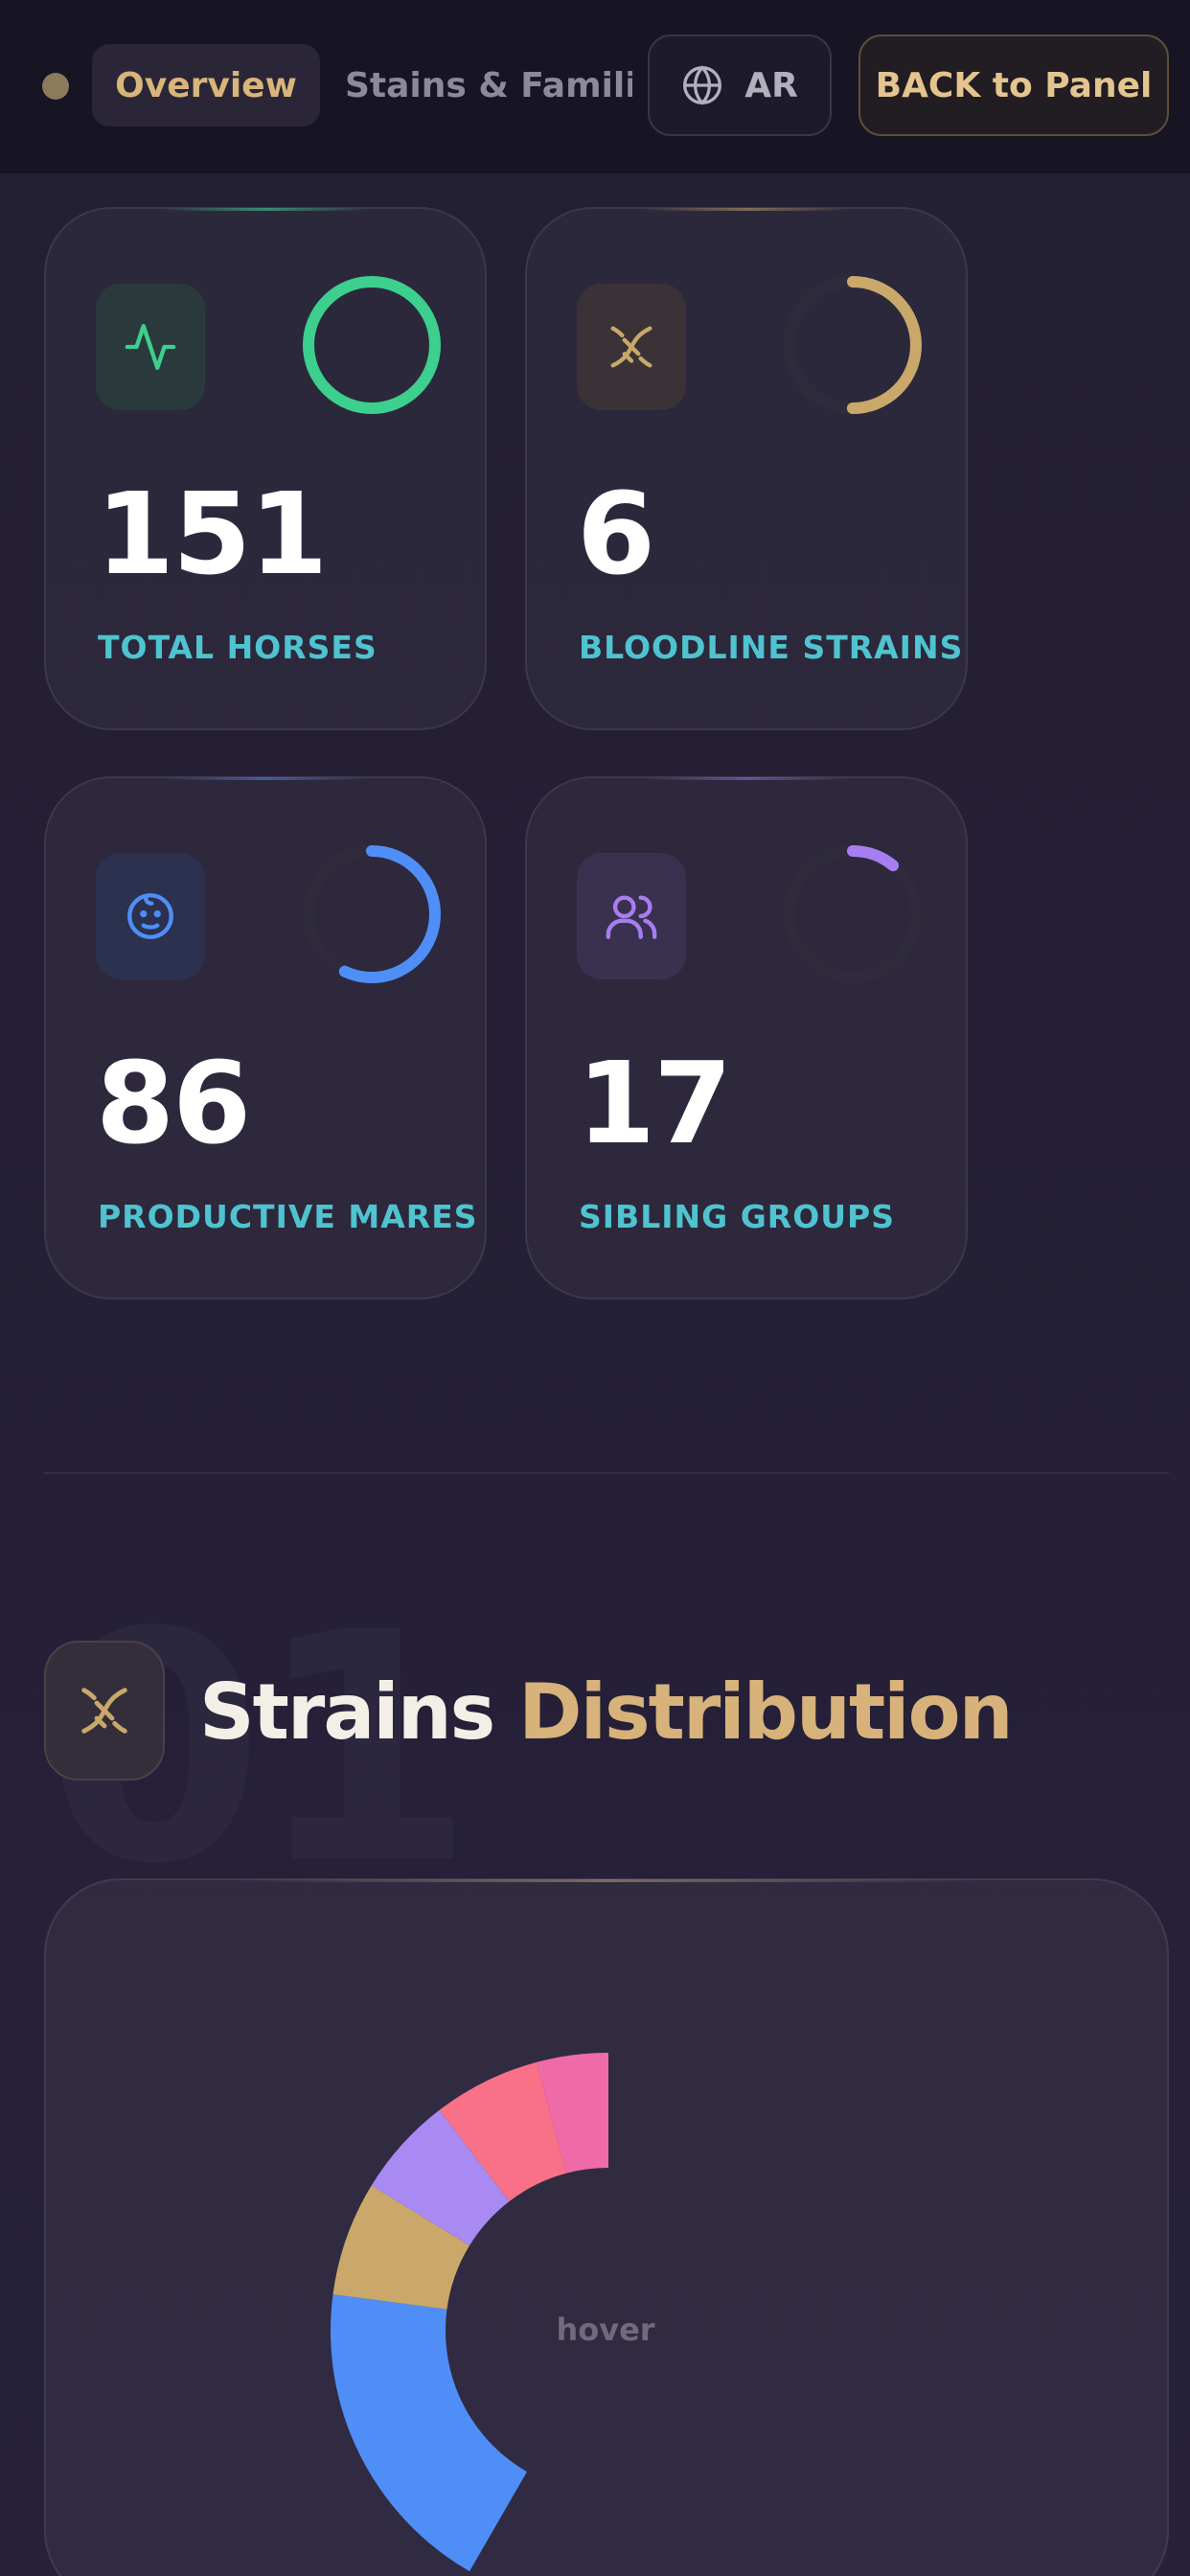 The image size is (1190, 2576). I want to click on section-icon-tile, so click(105, 1711).